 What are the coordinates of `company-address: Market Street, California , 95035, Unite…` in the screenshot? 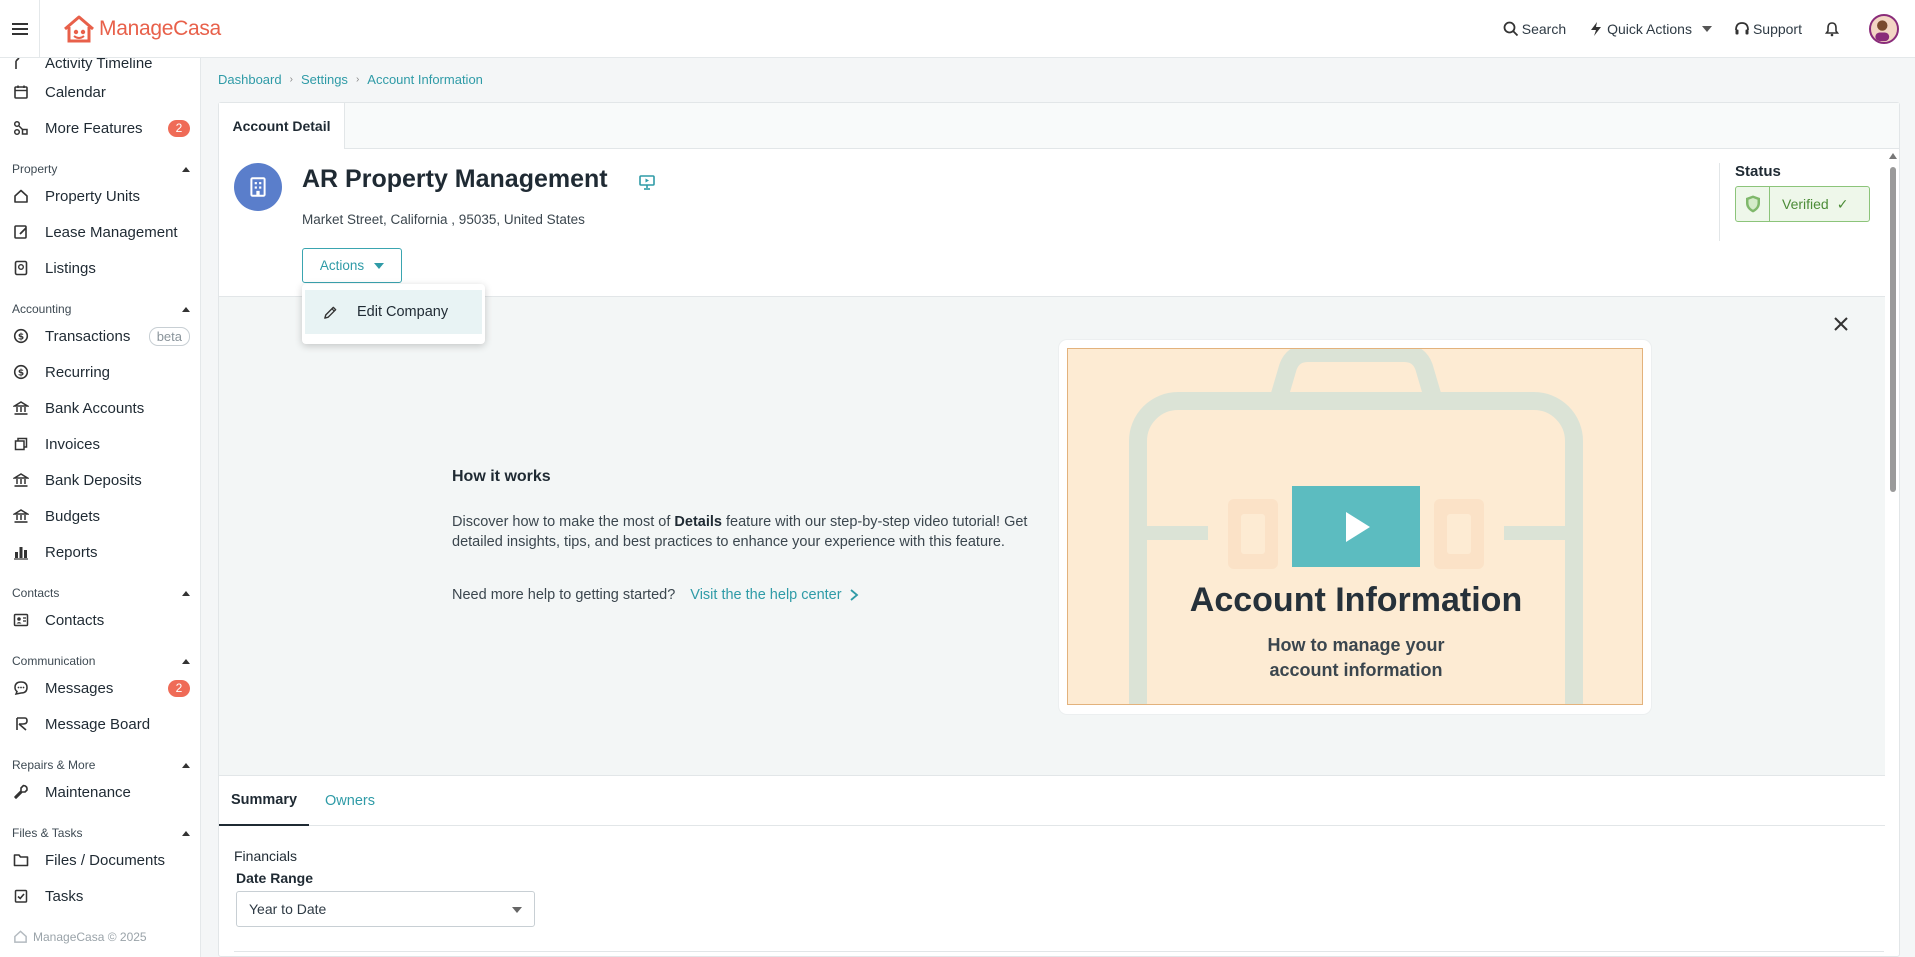 It's located at (443, 219).